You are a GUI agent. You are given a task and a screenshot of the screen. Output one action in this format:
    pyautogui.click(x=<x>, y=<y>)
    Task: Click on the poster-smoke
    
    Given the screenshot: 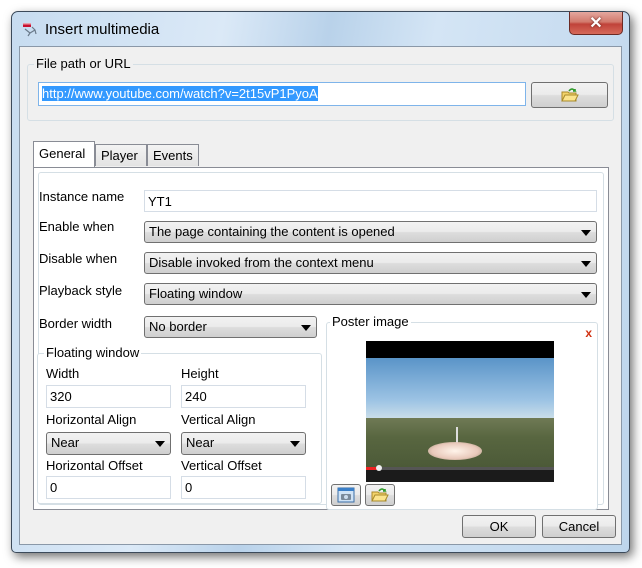 What is the action you would take?
    pyautogui.click(x=455, y=451)
    